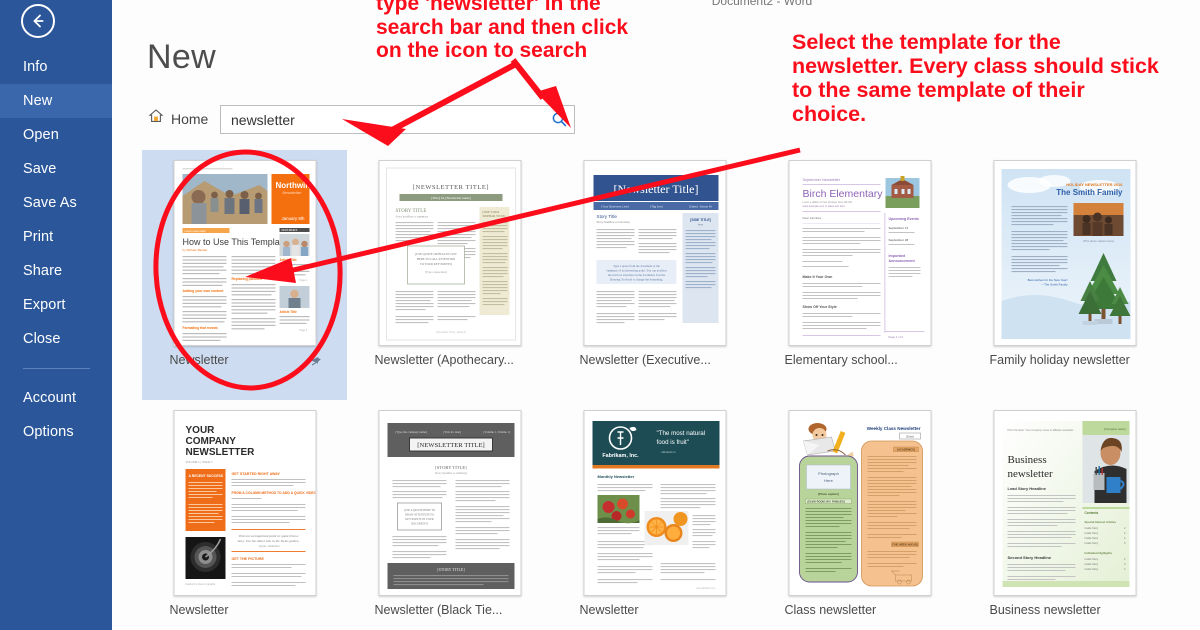  I want to click on sidebar-item-info: Info, so click(56, 67).